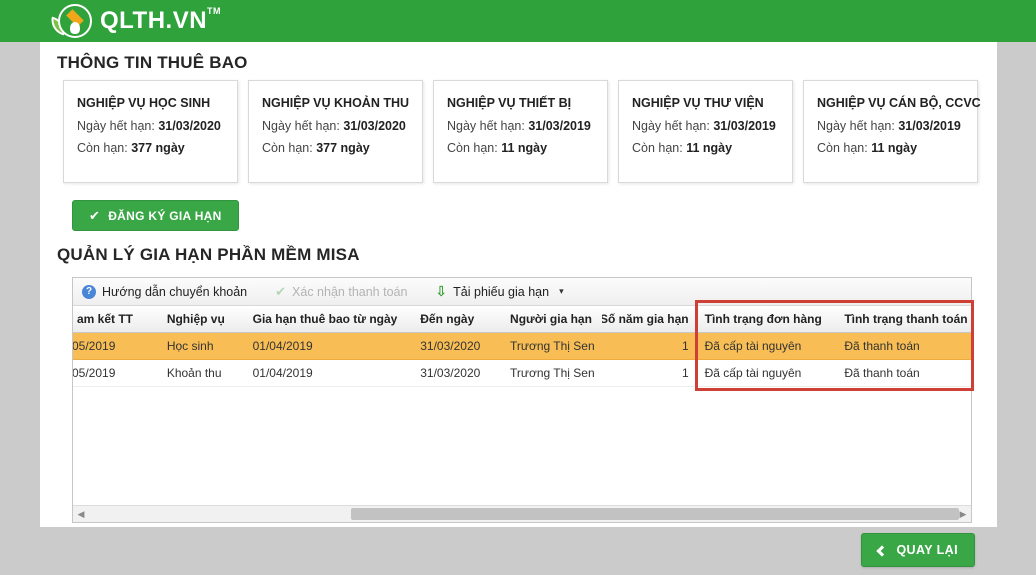  What do you see at coordinates (75, 21) in the screenshot?
I see `graduation-cap-icon` at bounding box center [75, 21].